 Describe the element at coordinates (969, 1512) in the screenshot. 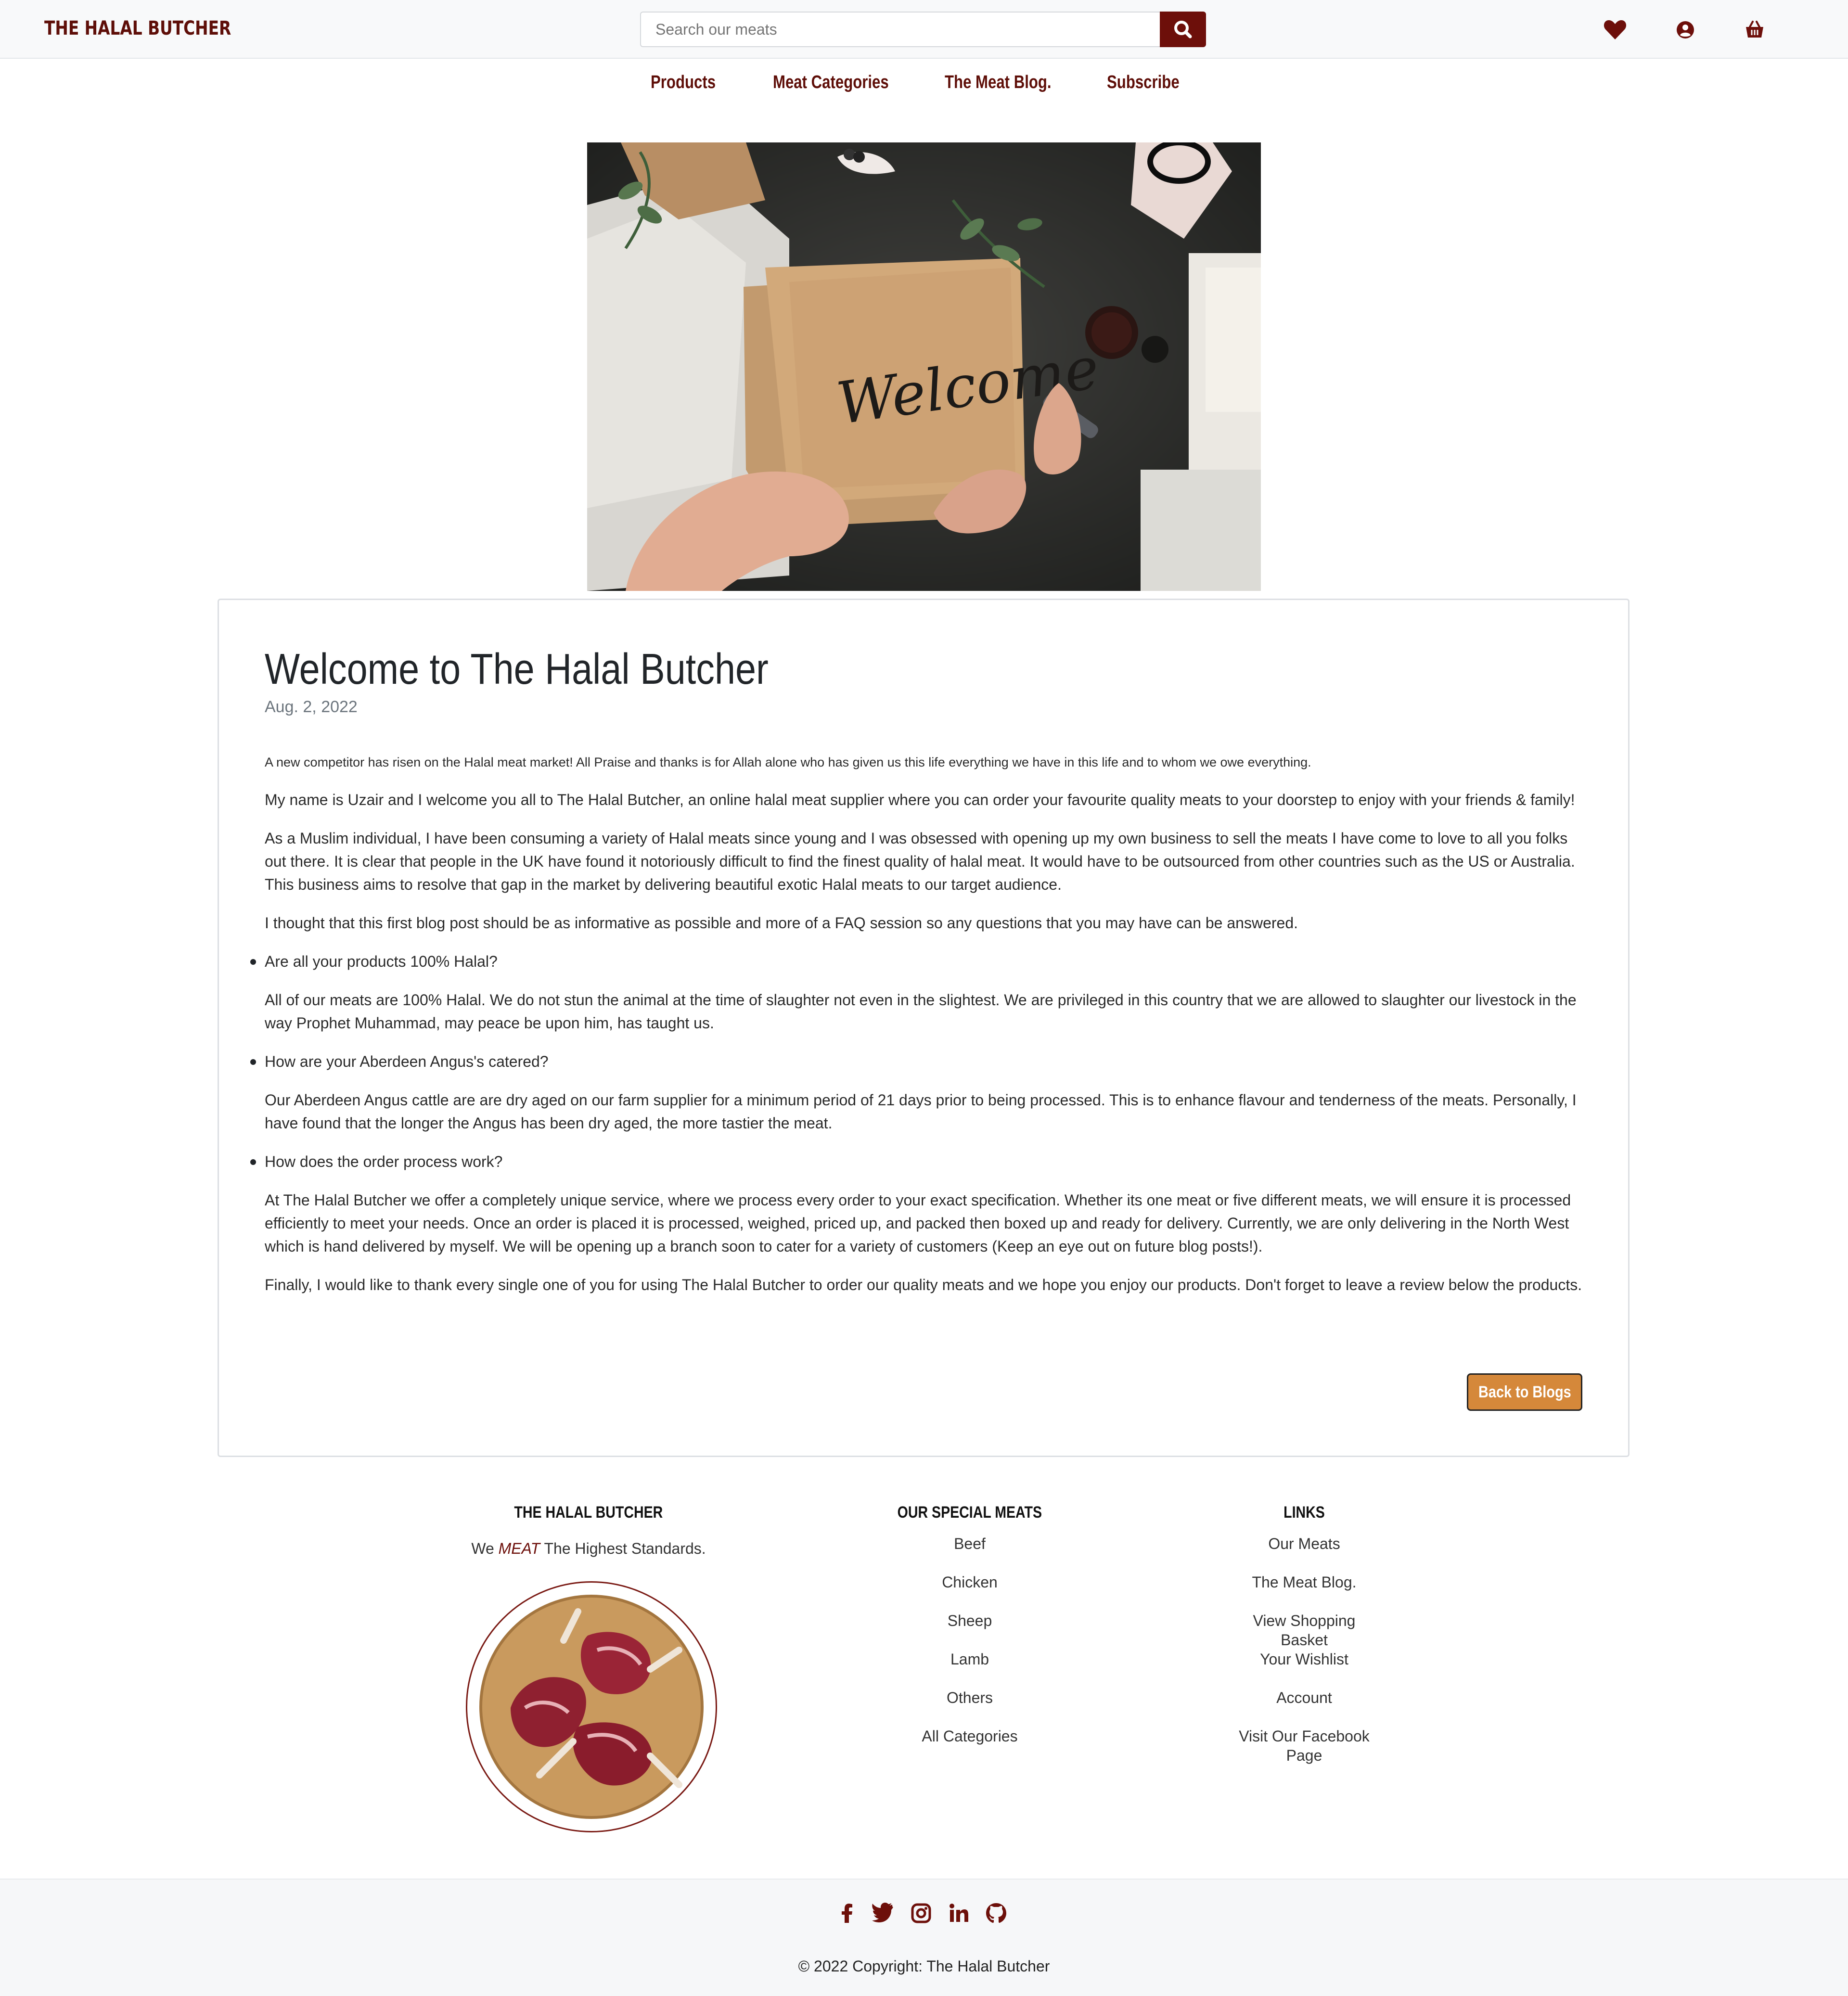

I see `footer-special-meats-title: OUR SPECIAL MEATS` at that location.